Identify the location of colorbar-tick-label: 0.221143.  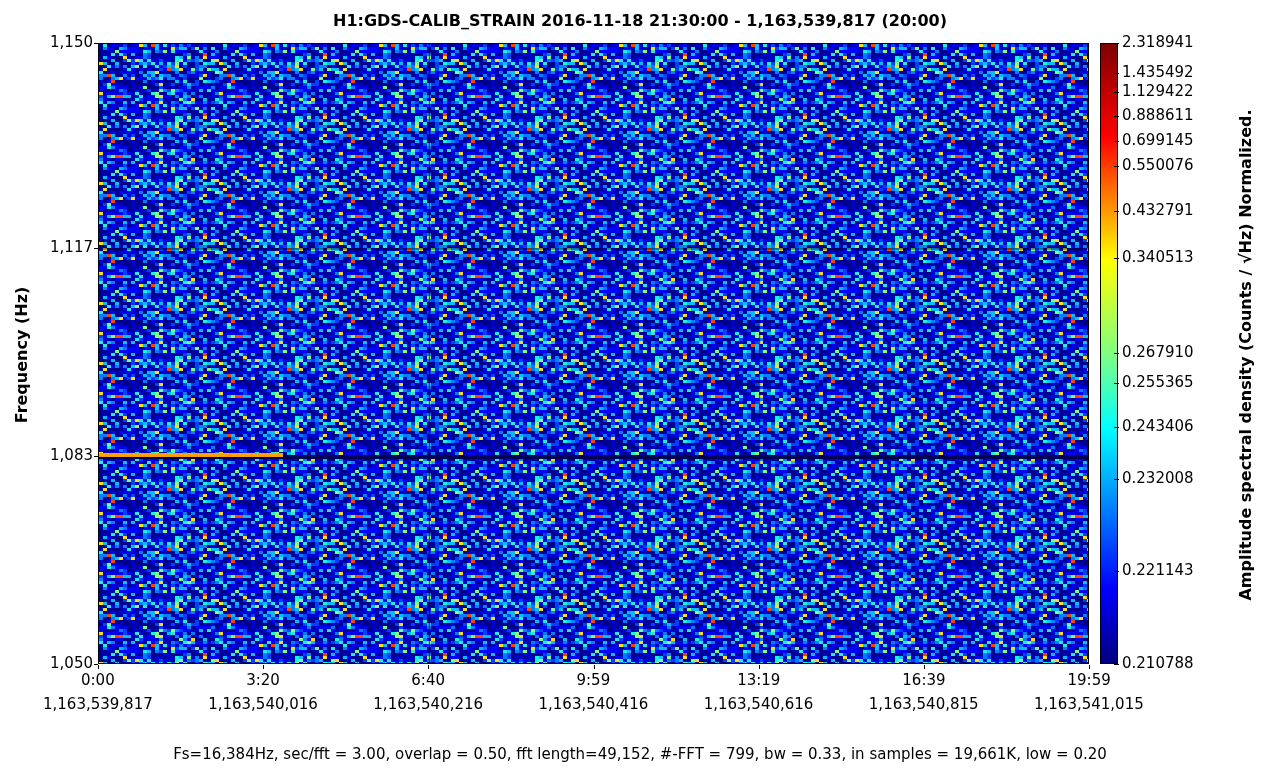
(1158, 570).